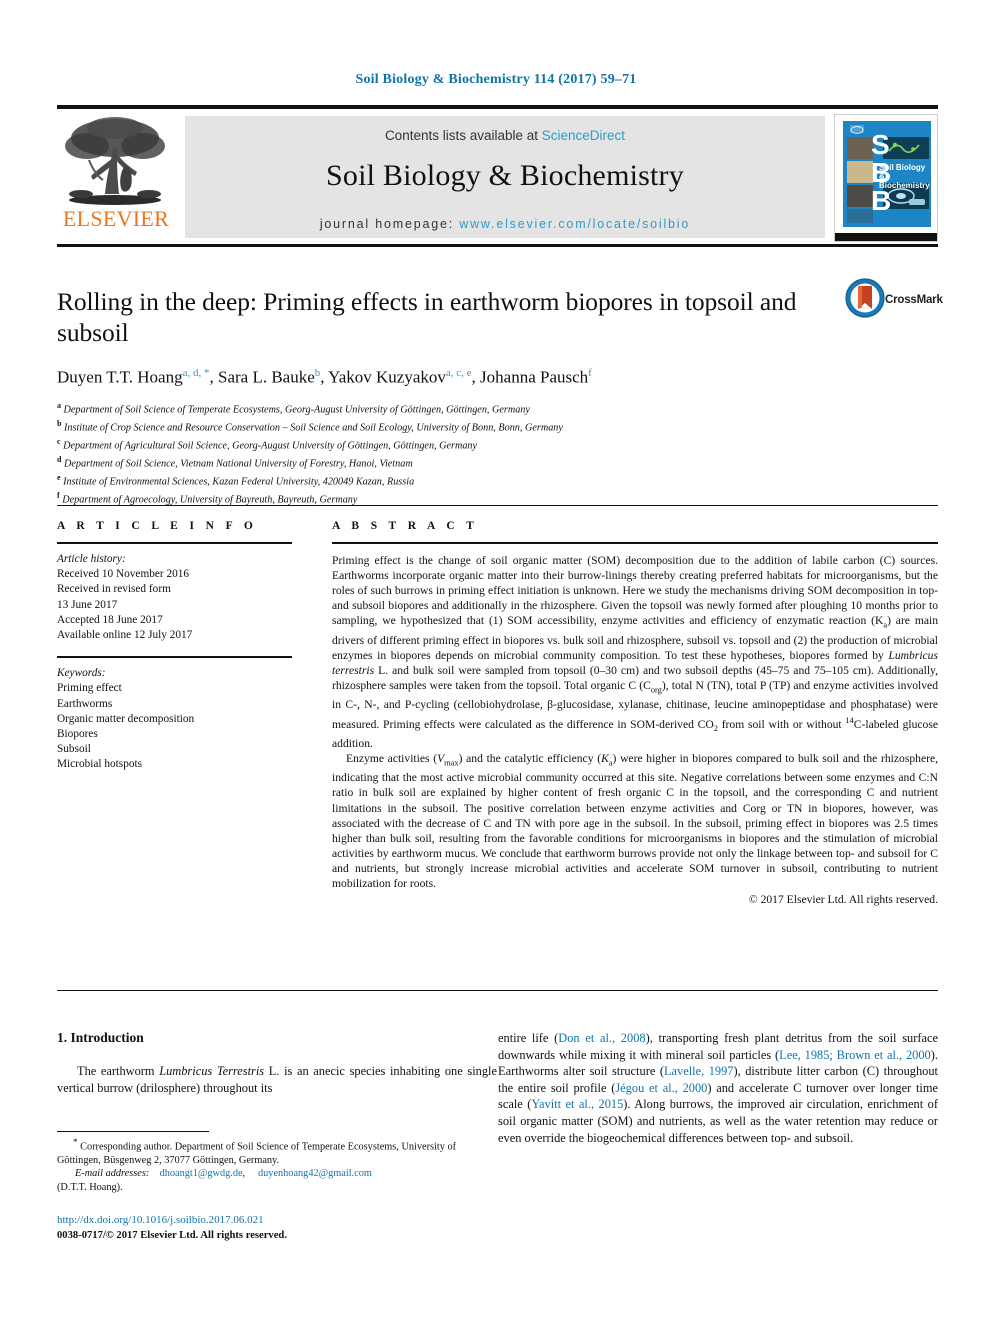  I want to click on info-section-divider, so click(497, 505).